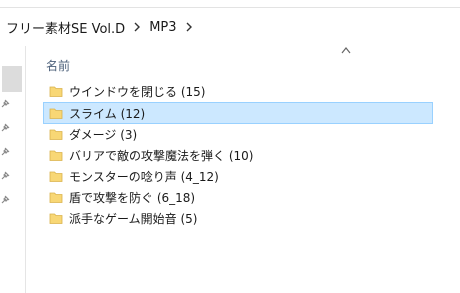 Image resolution: width=460 pixels, height=293 pixels. I want to click on file-name: ウインドウを閉じる (15), so click(137, 91).